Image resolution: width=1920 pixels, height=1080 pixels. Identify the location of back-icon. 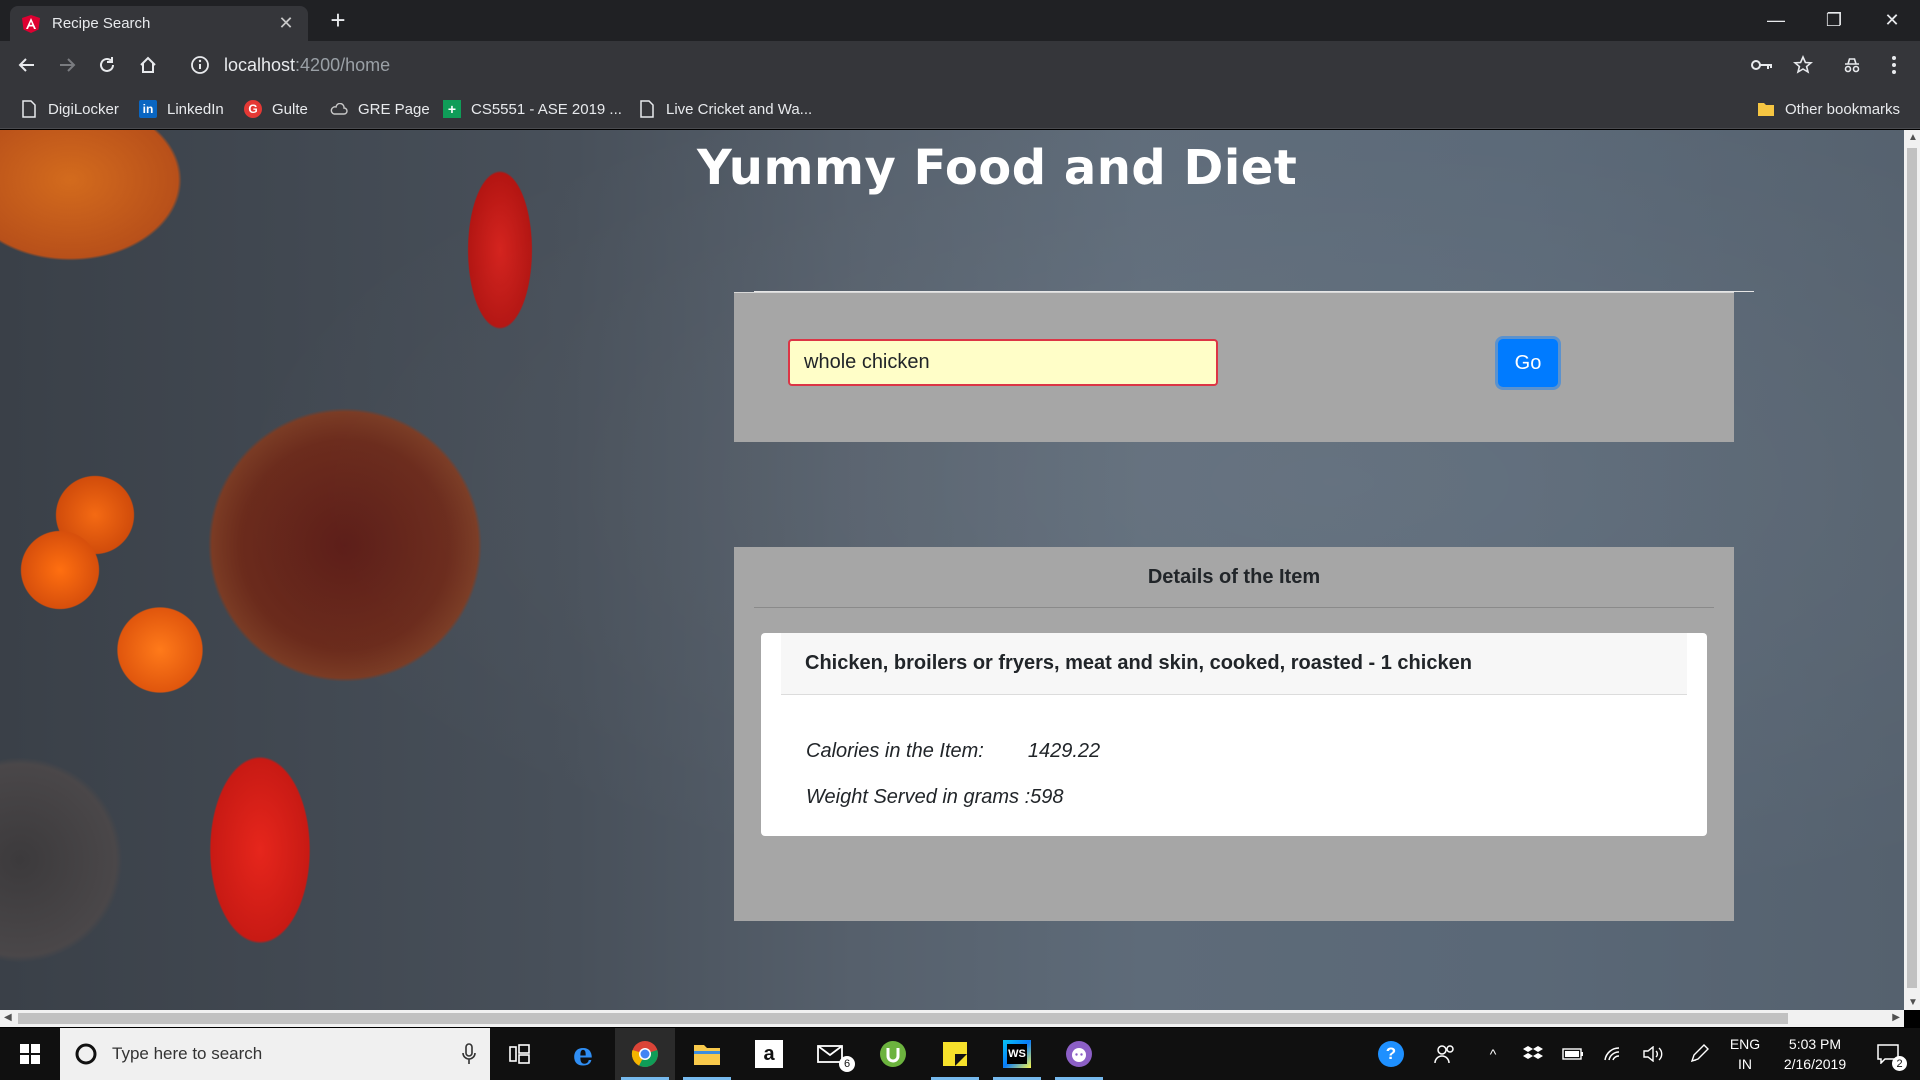
(27, 65).